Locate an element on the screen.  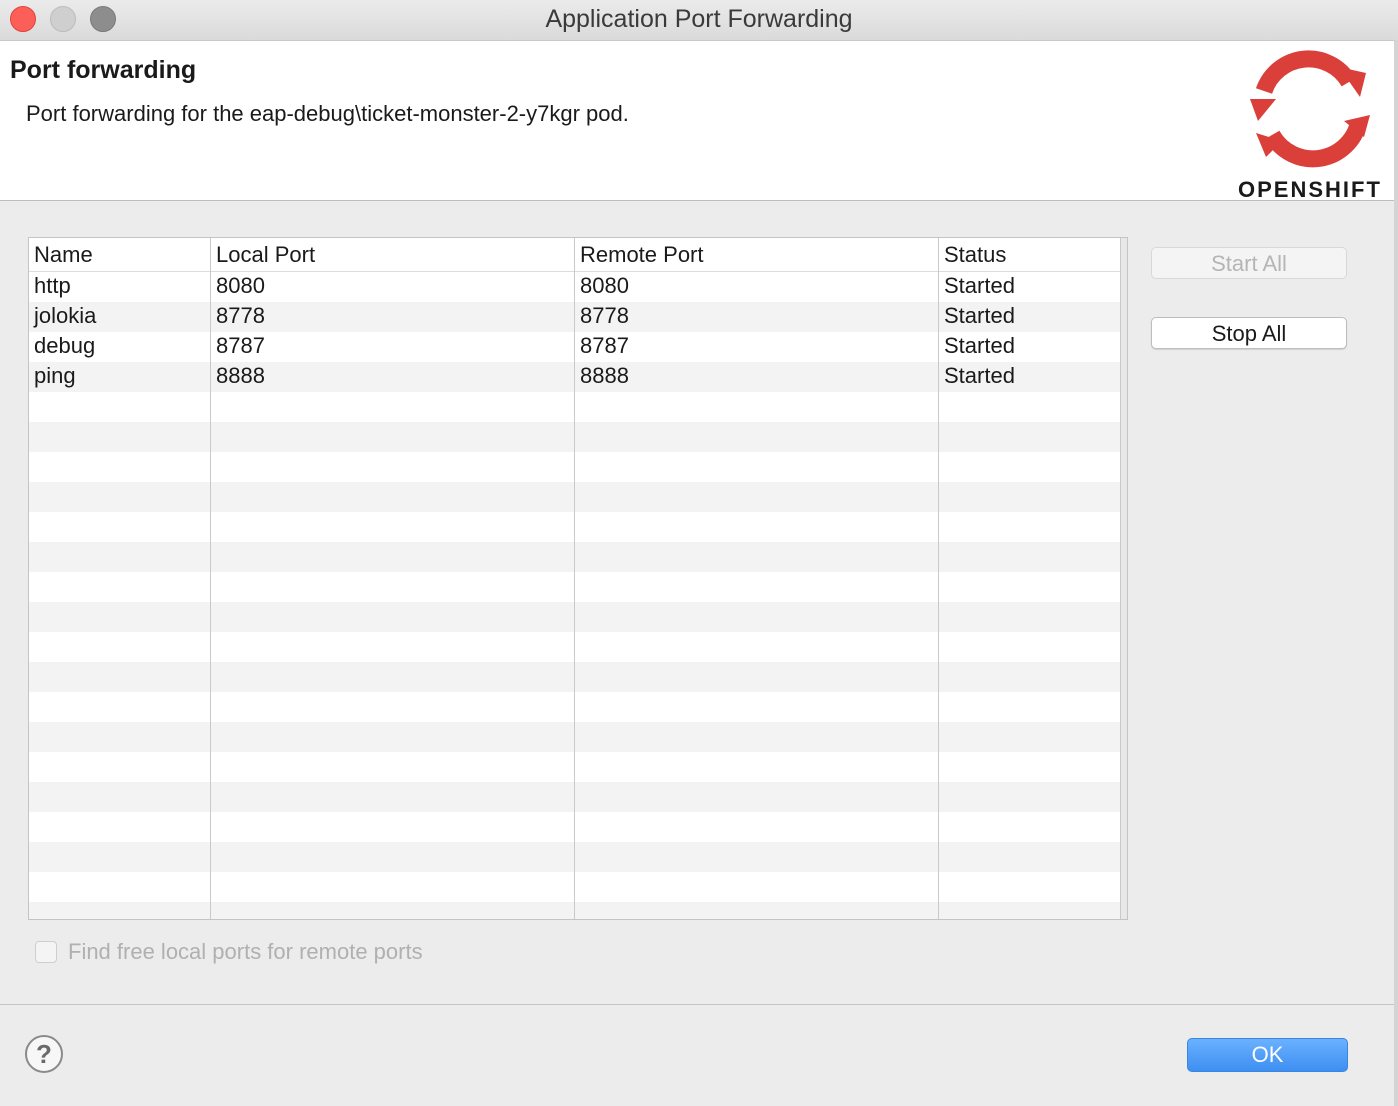
table-scrollbar is located at coordinates (1124, 578).